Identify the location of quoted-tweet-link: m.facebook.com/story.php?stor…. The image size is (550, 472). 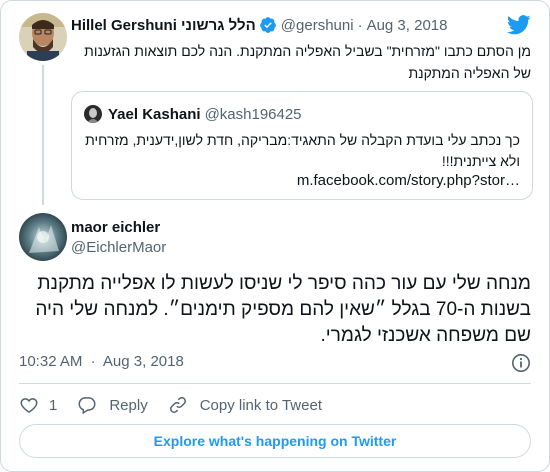
(408, 180).